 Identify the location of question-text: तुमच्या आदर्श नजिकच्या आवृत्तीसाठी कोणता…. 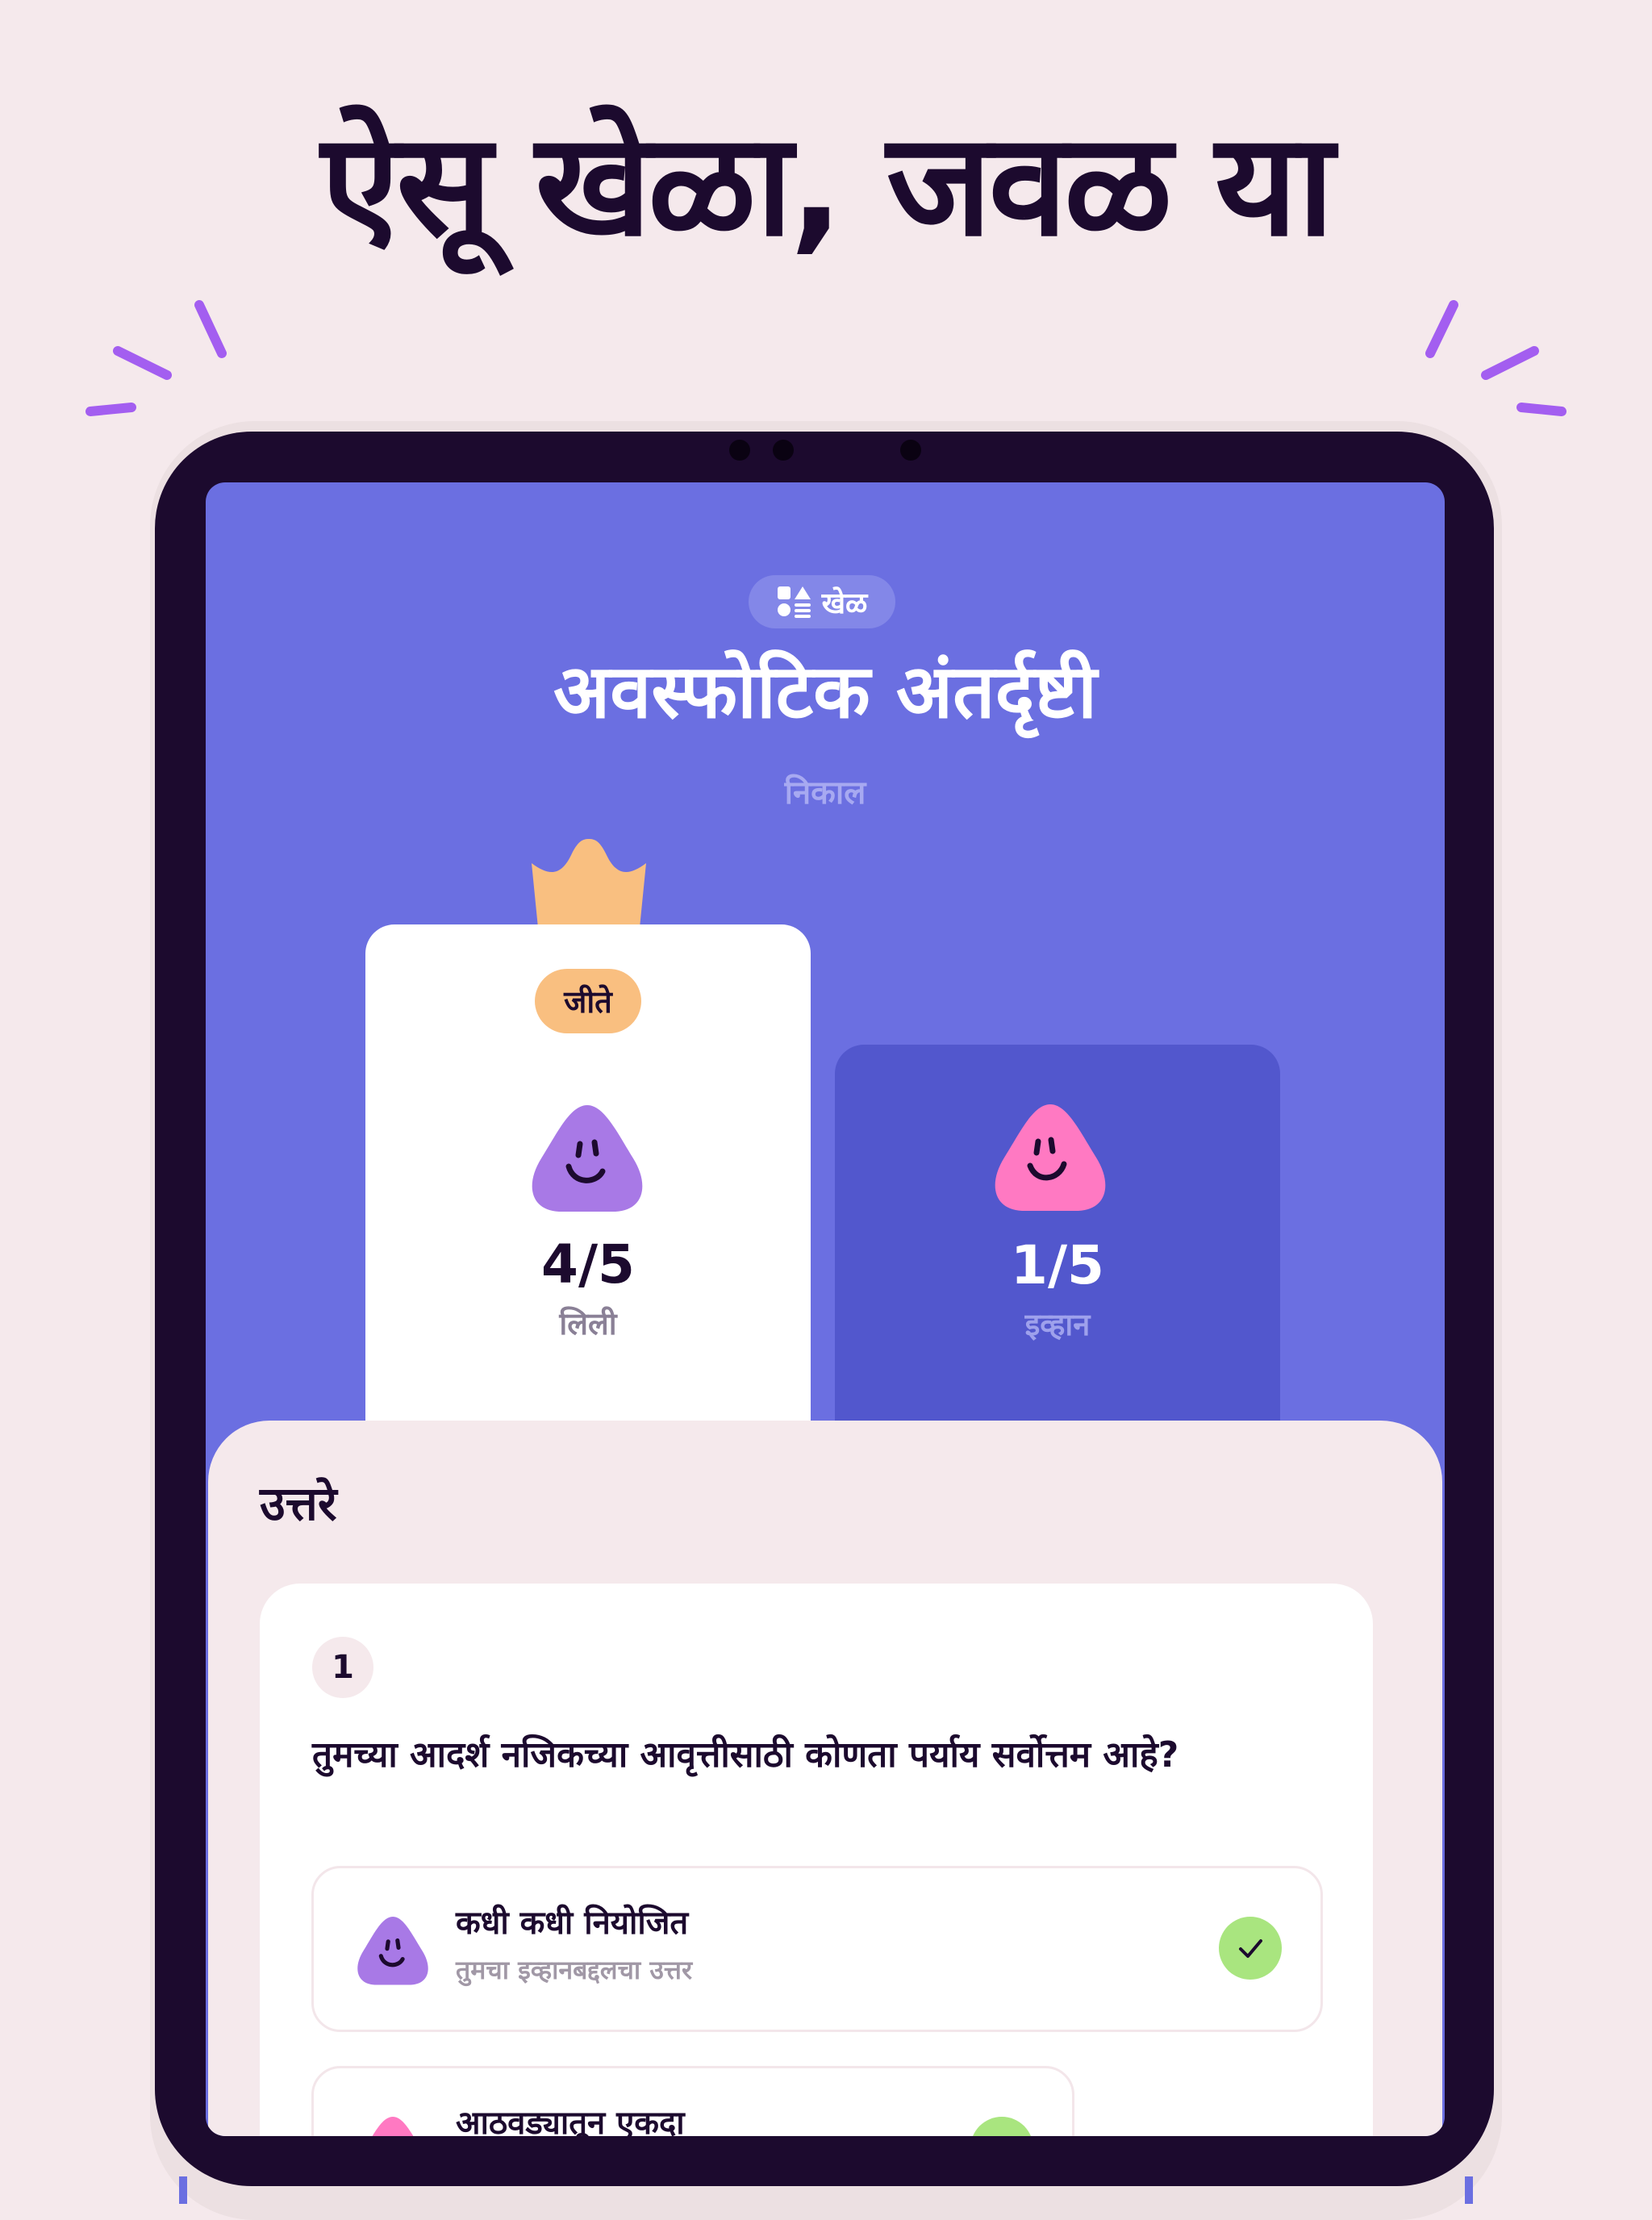
(745, 1755).